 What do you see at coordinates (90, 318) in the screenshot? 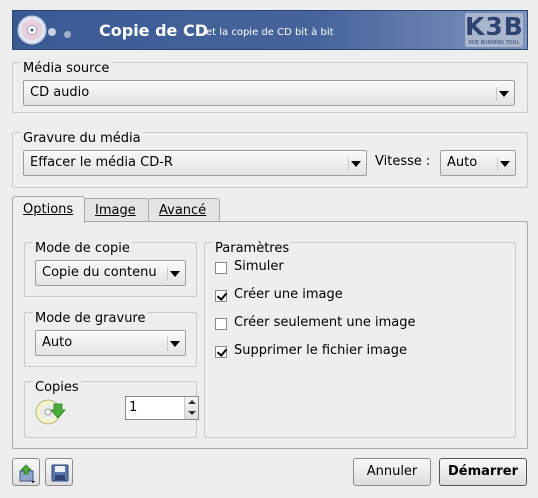
I see `write-mode-title: Mode de gravure` at bounding box center [90, 318].